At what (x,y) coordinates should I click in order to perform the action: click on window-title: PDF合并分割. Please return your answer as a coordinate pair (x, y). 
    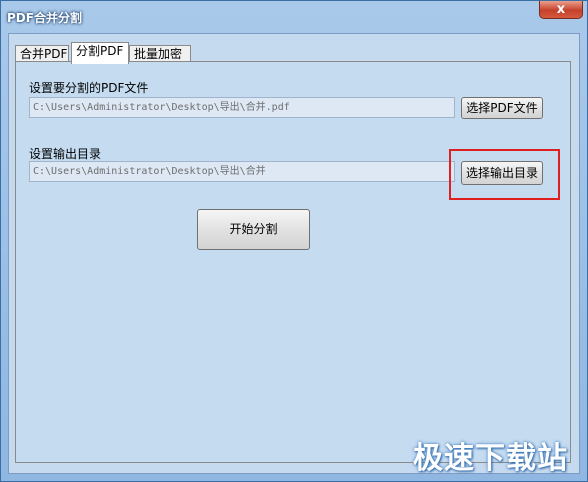
    Looking at the image, I should click on (44, 18).